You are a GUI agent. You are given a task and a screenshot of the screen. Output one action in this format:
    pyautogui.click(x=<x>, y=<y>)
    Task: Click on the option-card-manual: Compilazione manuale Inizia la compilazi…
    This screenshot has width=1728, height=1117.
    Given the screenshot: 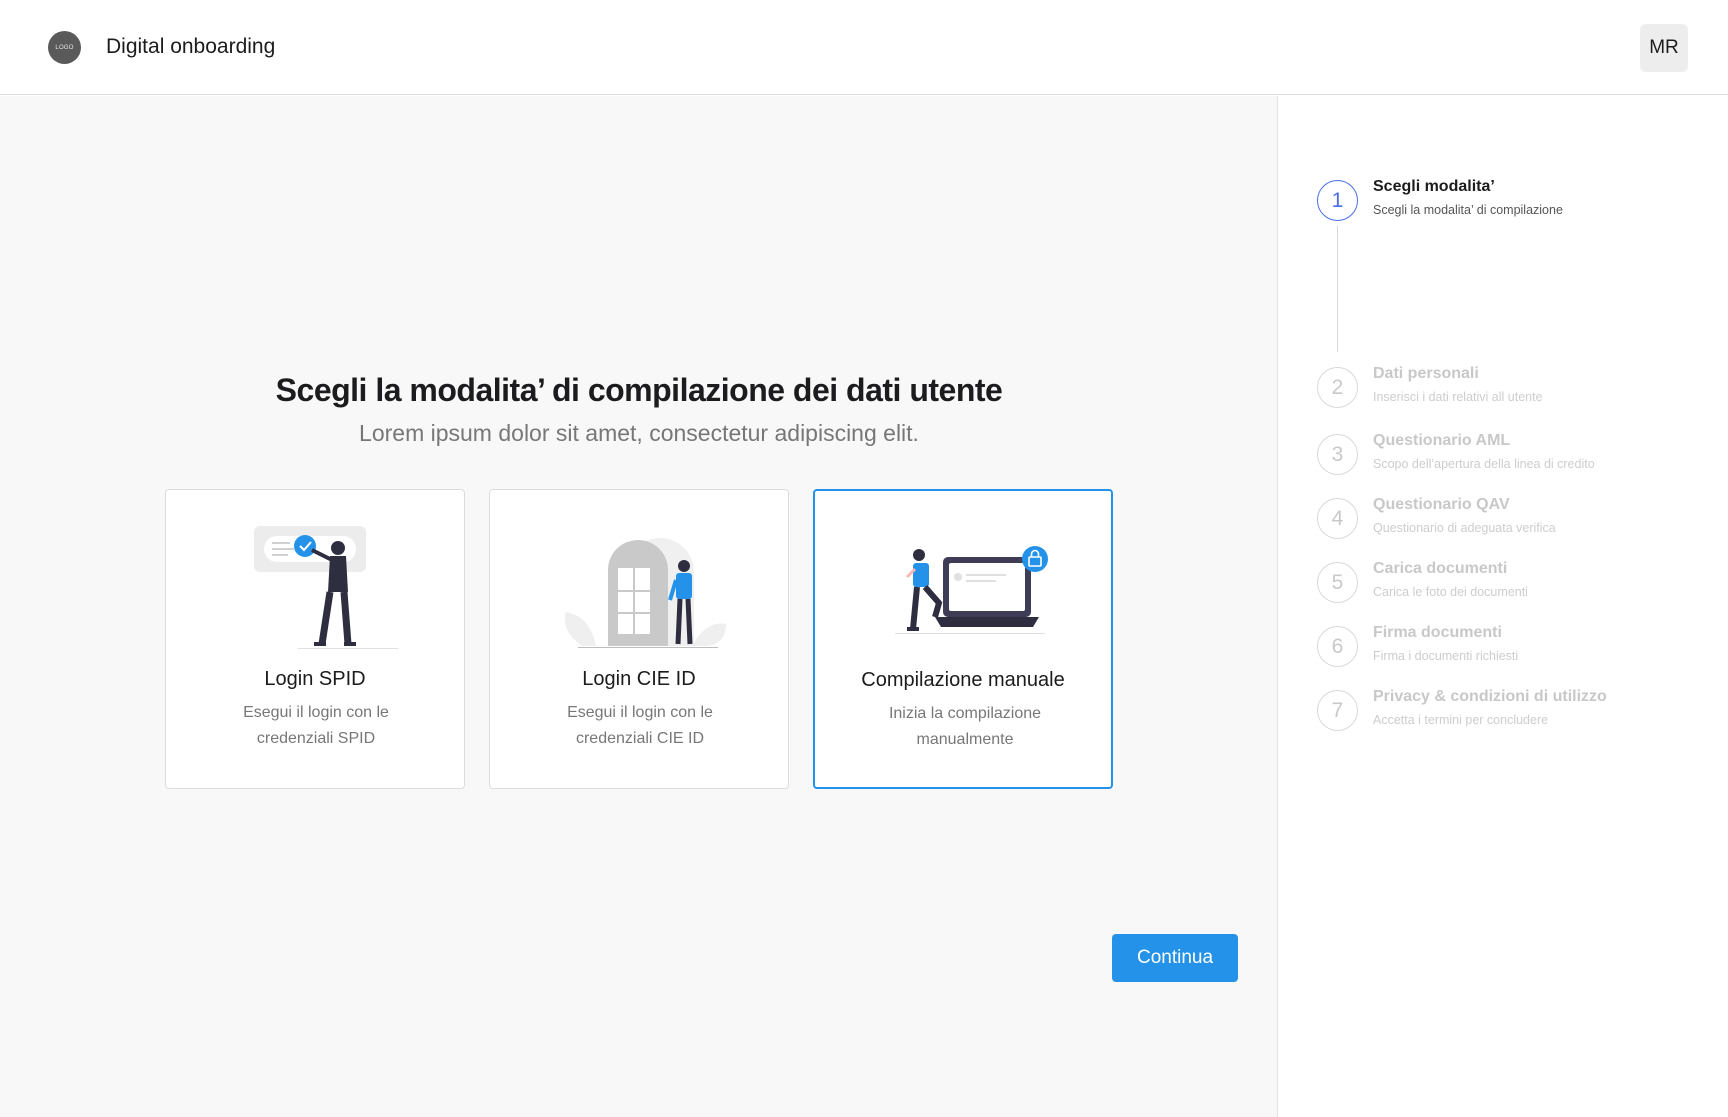 What is the action you would take?
    pyautogui.click(x=963, y=639)
    